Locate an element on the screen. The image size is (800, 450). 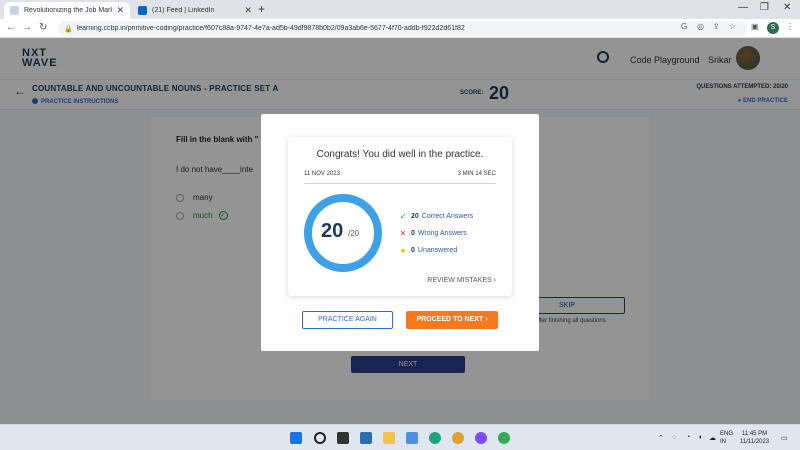
new-tab-icon: + is located at coordinates (261, 9).